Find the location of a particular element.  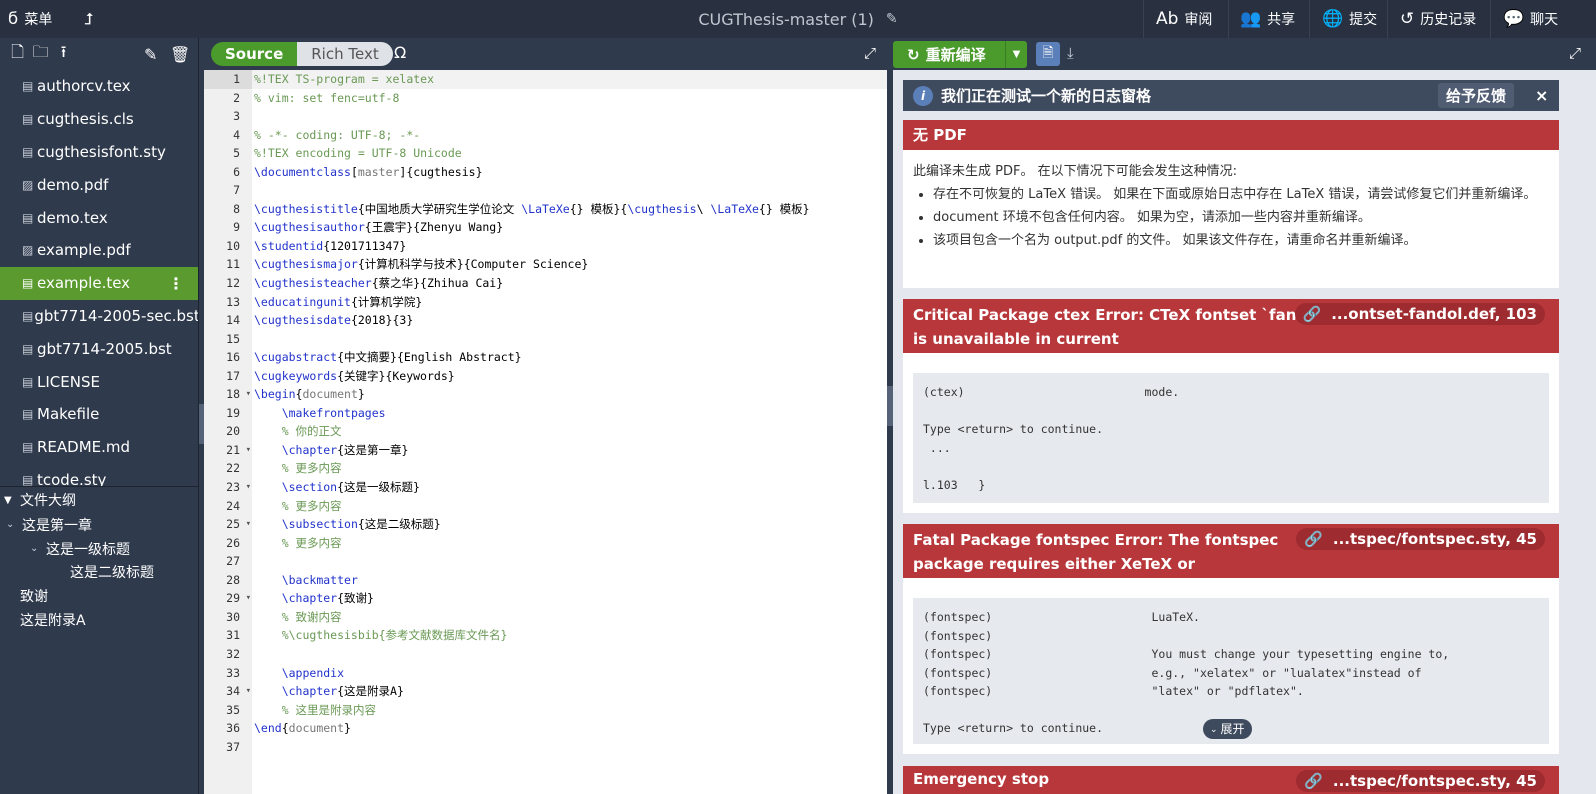

outline-item: 致谢 is located at coordinates (99, 596).